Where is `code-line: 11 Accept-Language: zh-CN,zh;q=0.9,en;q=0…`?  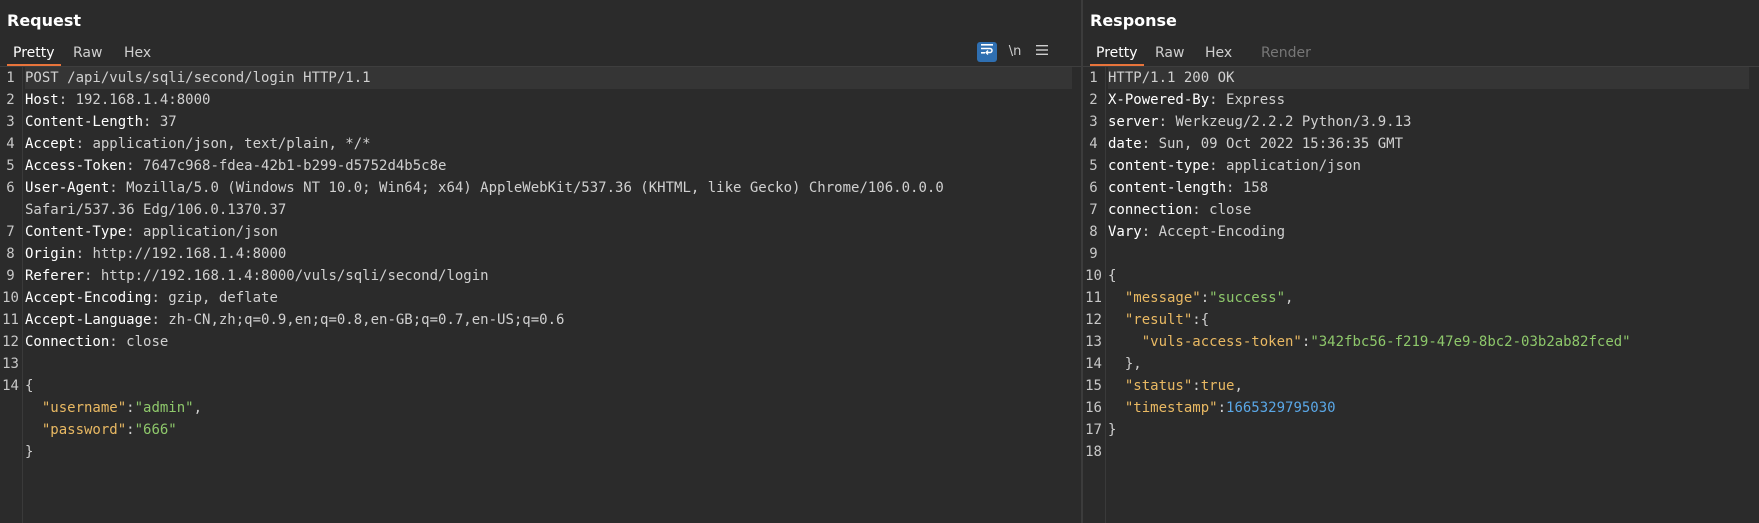 code-line: 11 Accept-Language: zh-CN,zh;q=0.9,en;q=0… is located at coordinates (541, 320).